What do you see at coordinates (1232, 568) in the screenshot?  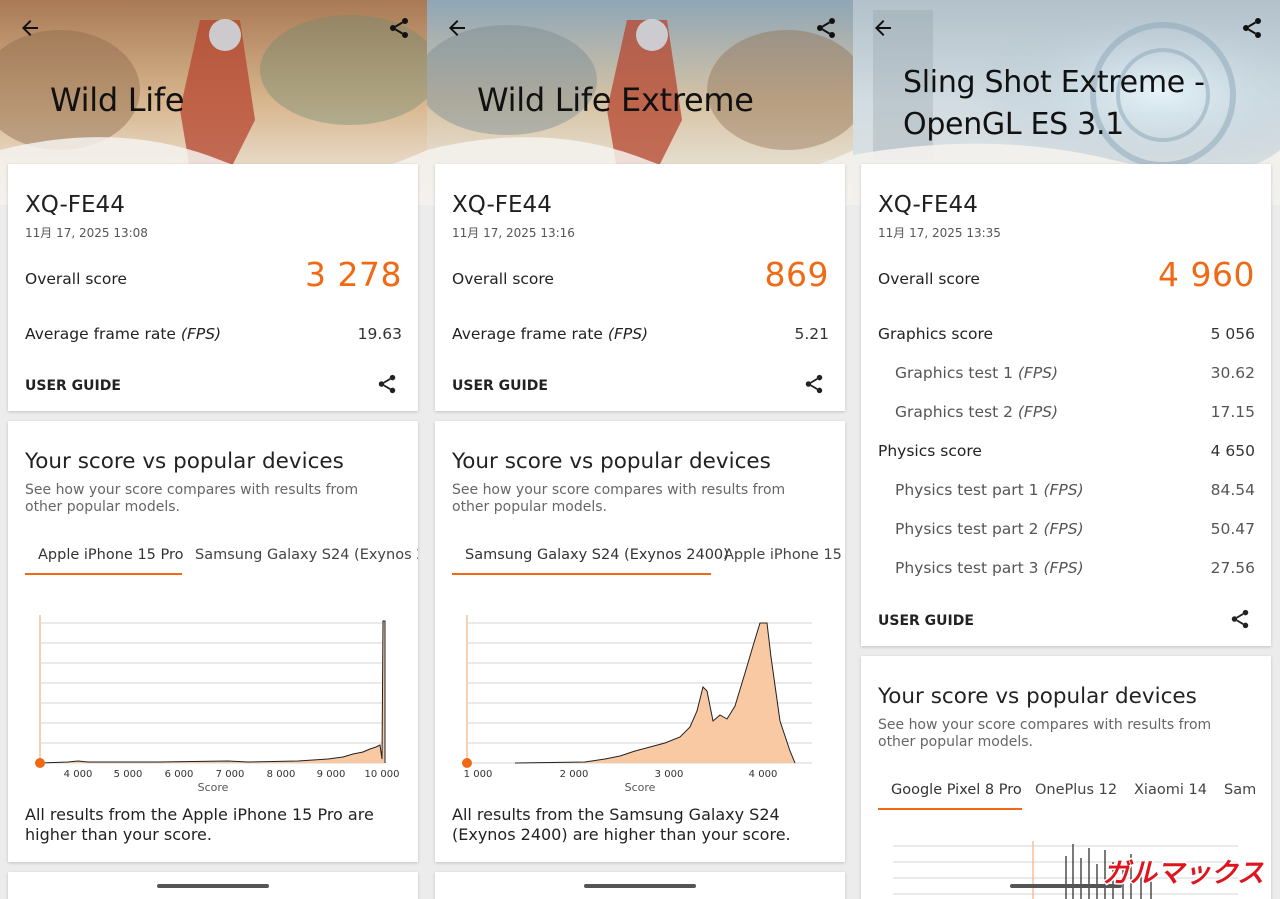 I see `row-value: 27.56` at bounding box center [1232, 568].